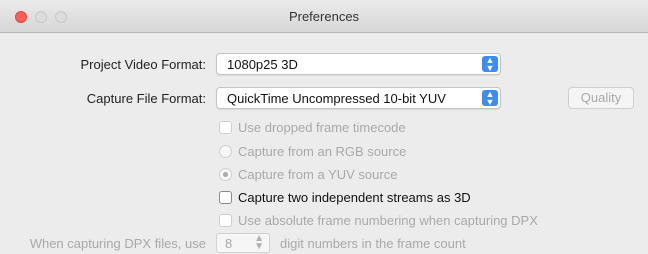 The image size is (648, 254). What do you see at coordinates (225, 174) in the screenshot?
I see `radio-circle-selected` at bounding box center [225, 174].